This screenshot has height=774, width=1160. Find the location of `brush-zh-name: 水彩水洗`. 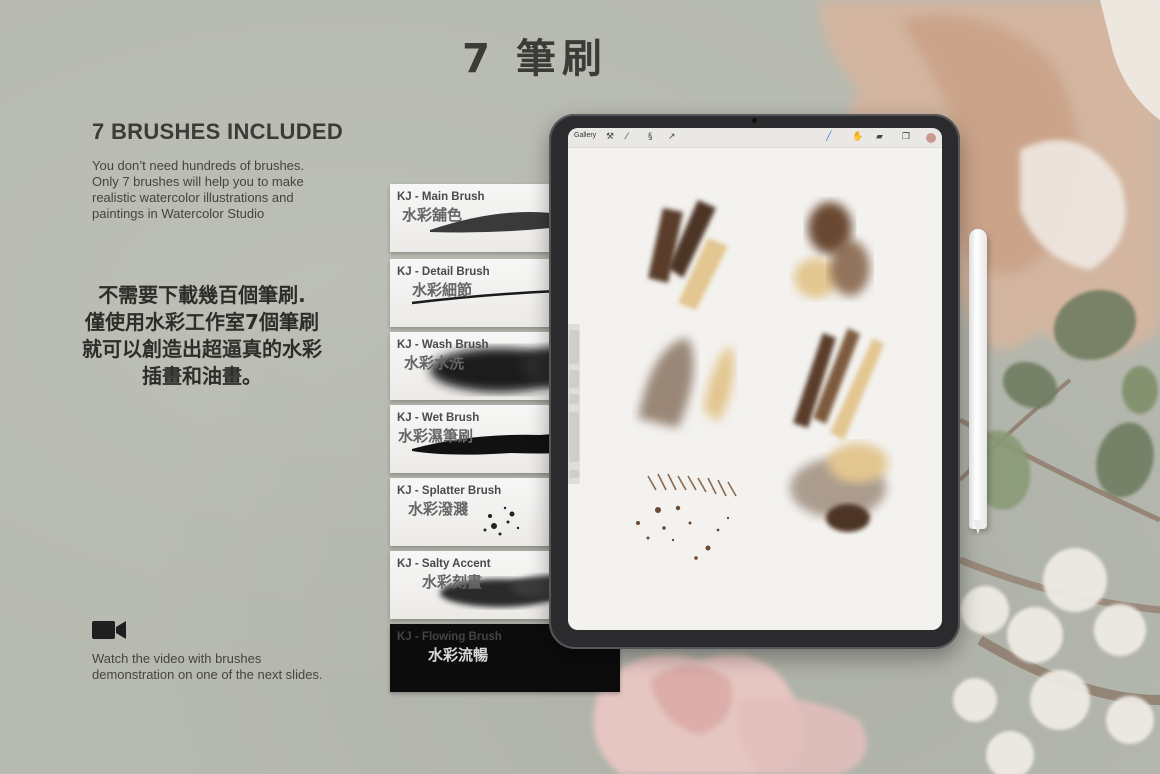

brush-zh-name: 水彩水洗 is located at coordinates (434, 363).